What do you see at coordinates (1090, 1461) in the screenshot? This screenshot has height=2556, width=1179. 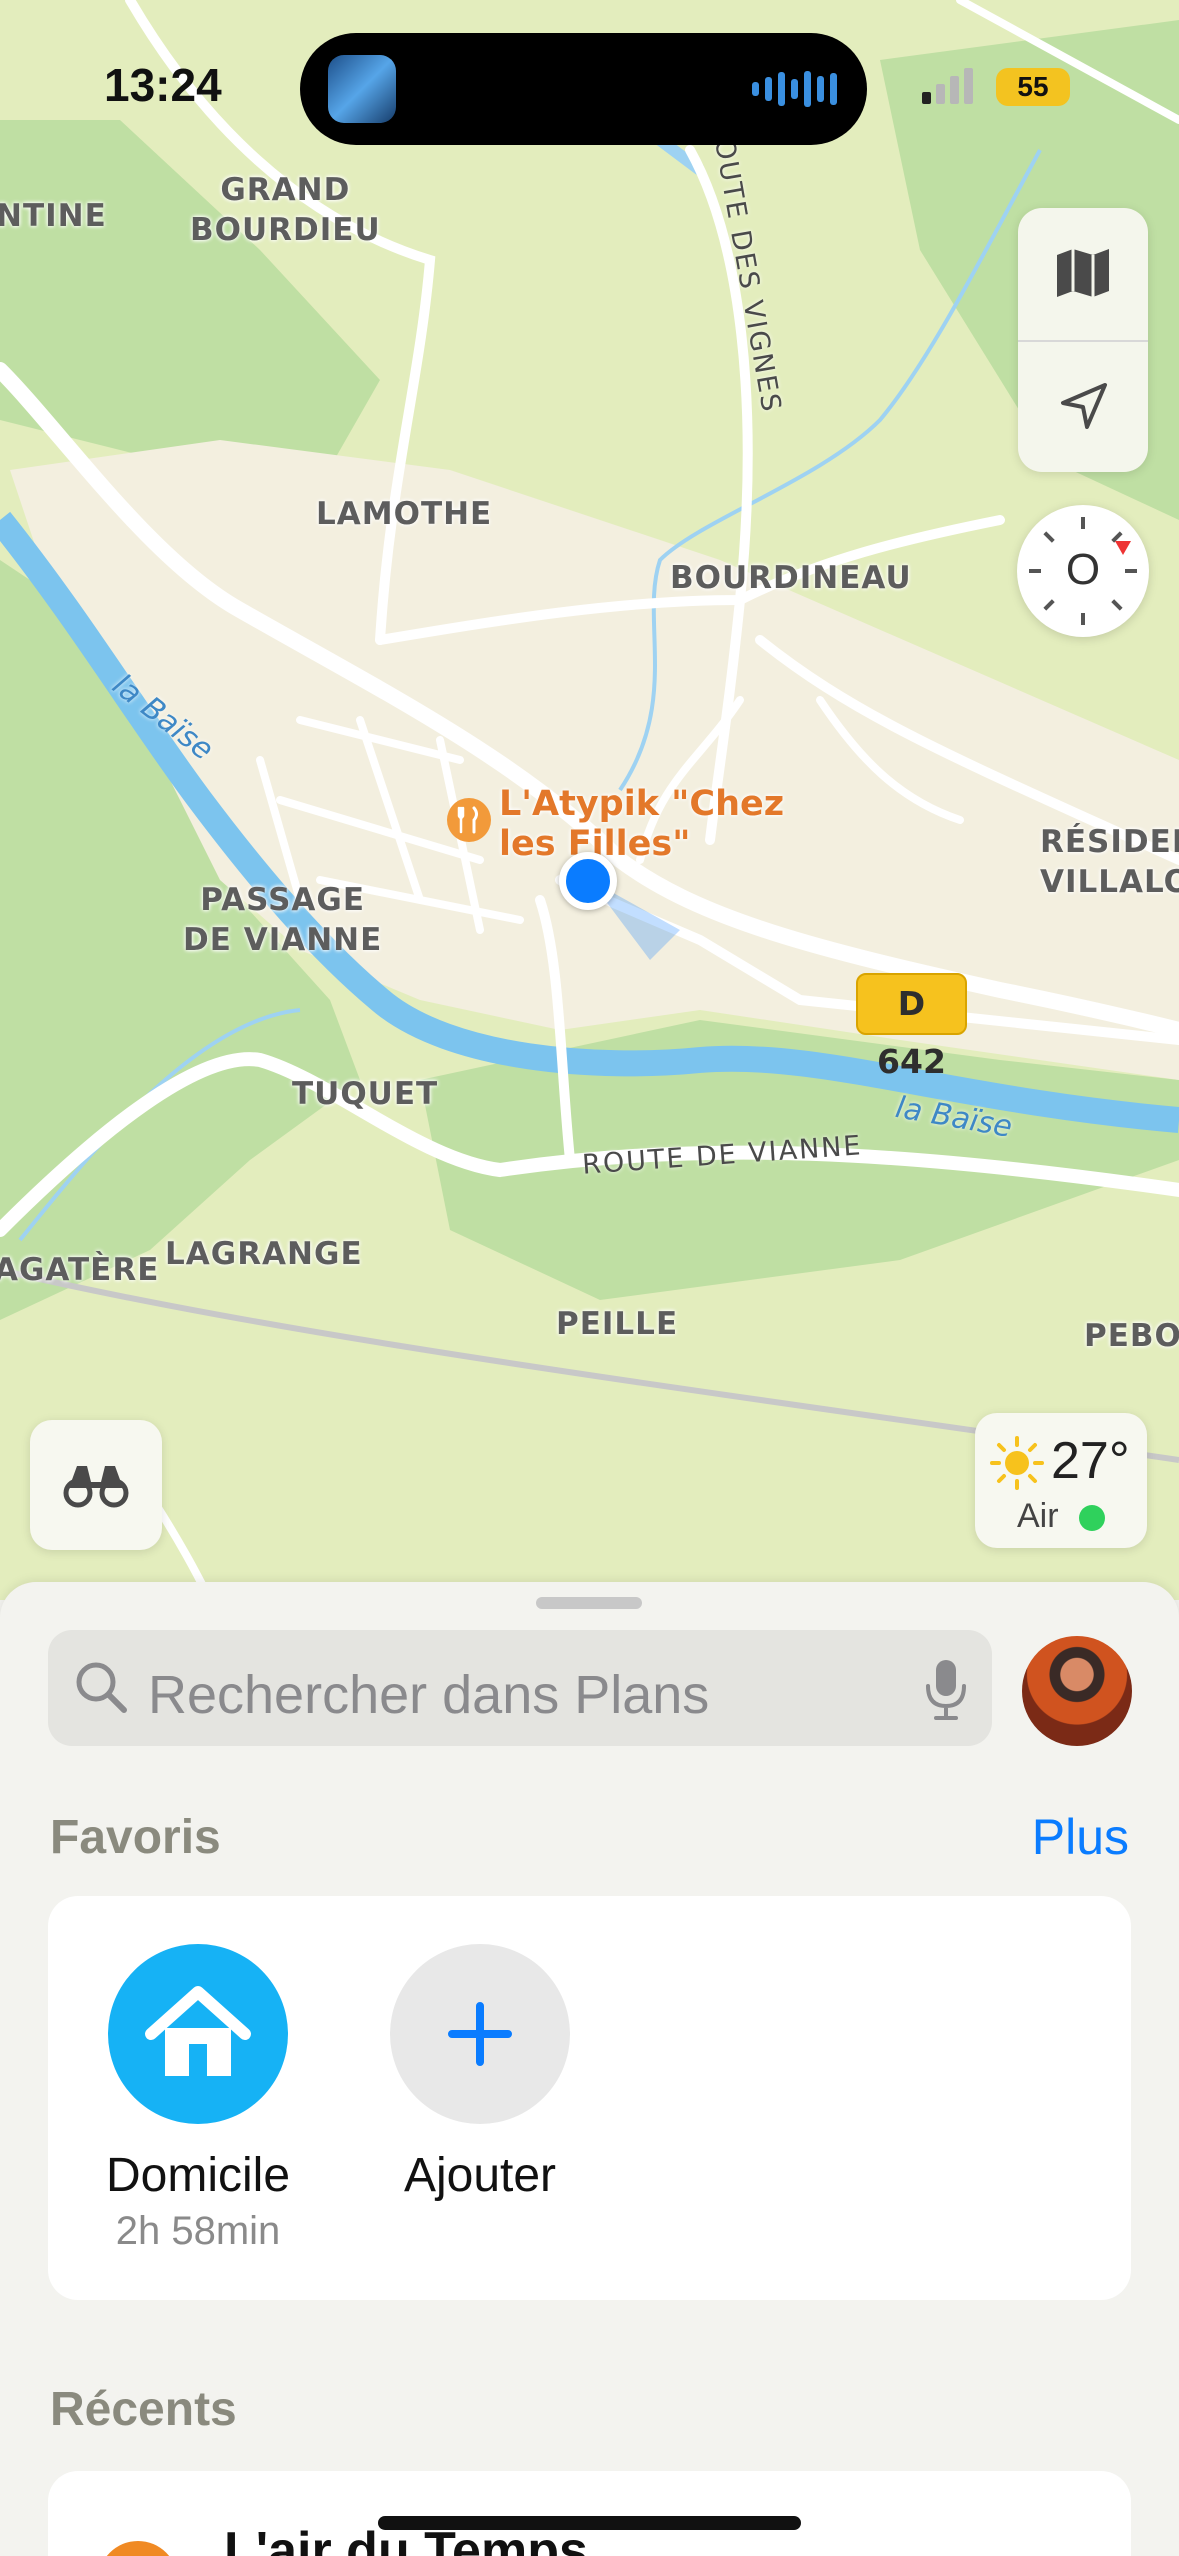 I see `temperature: 27°` at bounding box center [1090, 1461].